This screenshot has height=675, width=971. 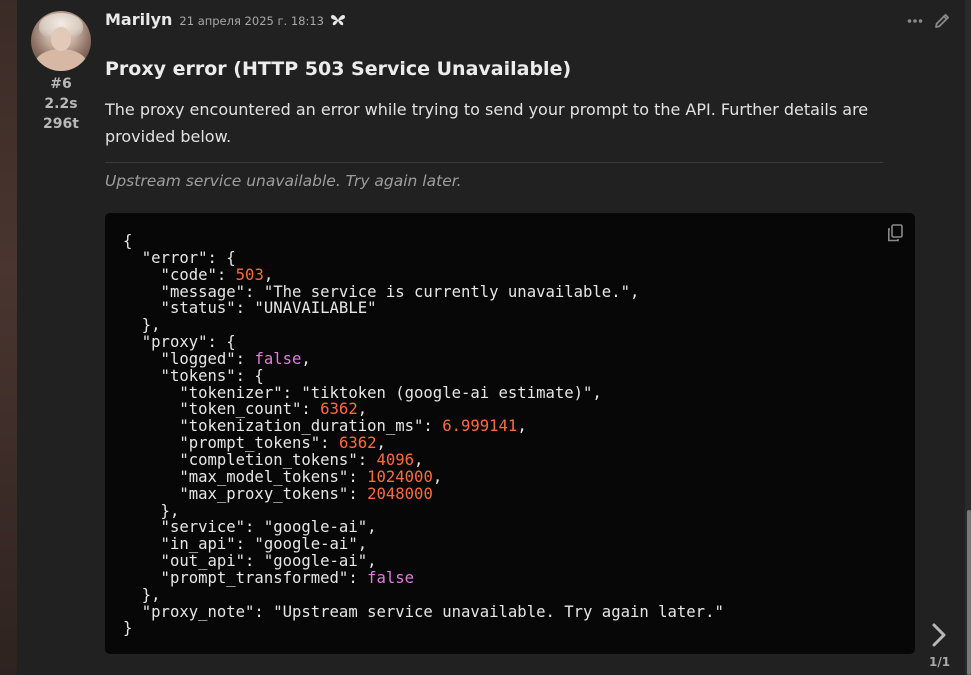 What do you see at coordinates (423, 241) in the screenshot?
I see `code-line: {` at bounding box center [423, 241].